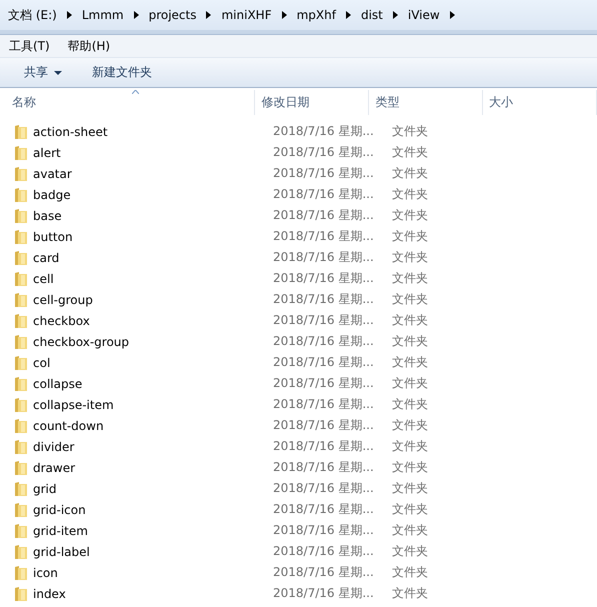  What do you see at coordinates (312, 102) in the screenshot?
I see `column-header: 修改日期` at bounding box center [312, 102].